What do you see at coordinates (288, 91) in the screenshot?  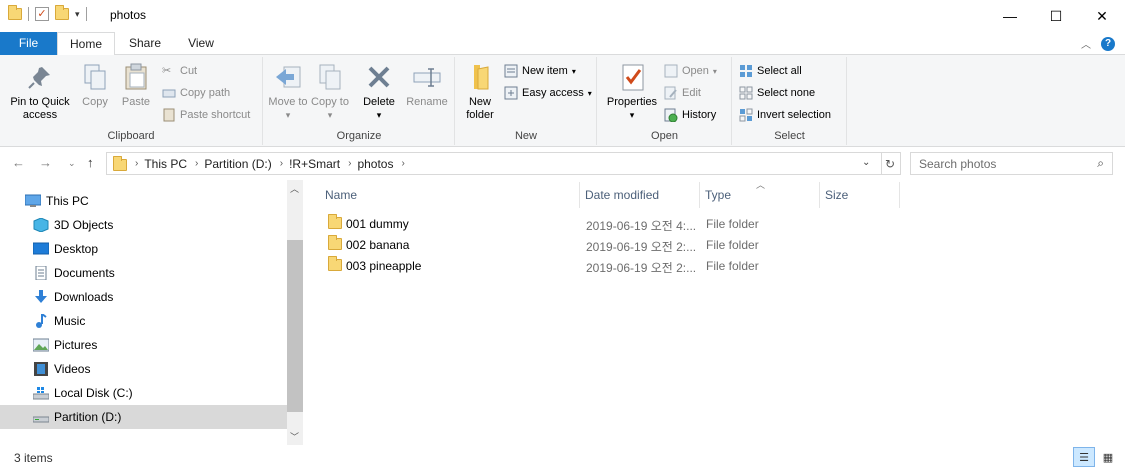 I see `move-to-button: Move to ▾` at bounding box center [288, 91].